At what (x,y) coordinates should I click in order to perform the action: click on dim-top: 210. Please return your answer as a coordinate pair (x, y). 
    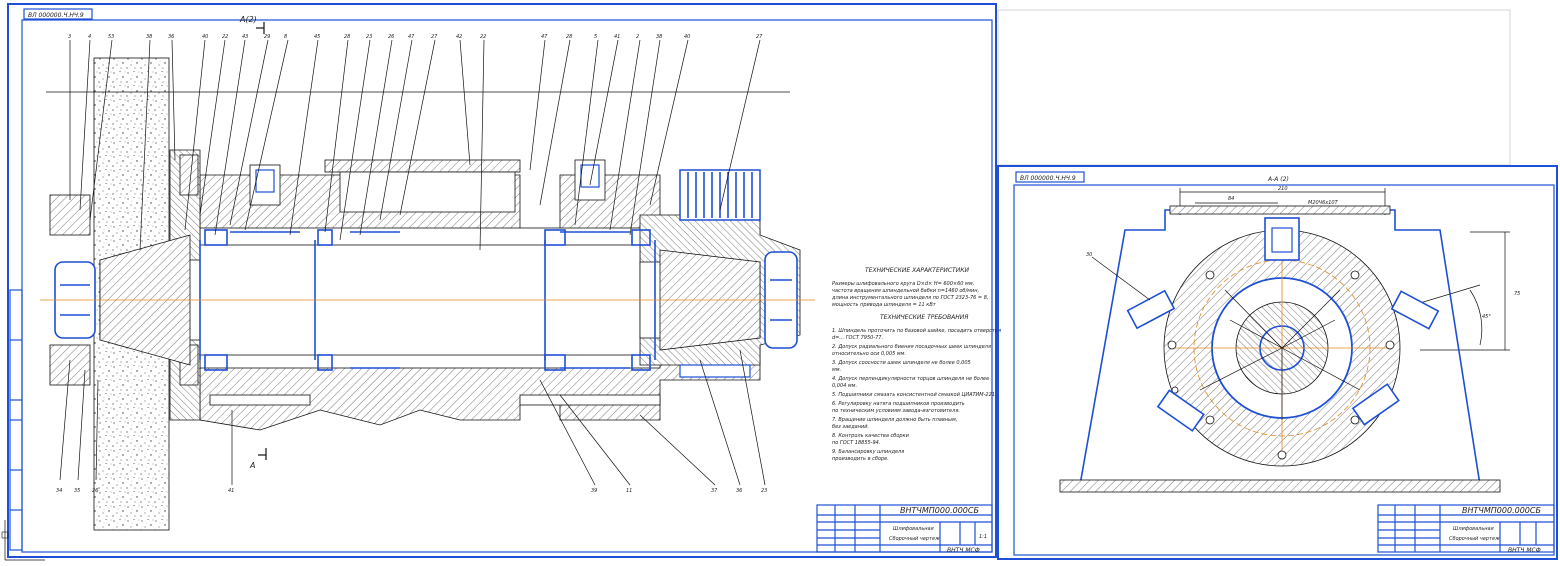
    Looking at the image, I should click on (1283, 189).